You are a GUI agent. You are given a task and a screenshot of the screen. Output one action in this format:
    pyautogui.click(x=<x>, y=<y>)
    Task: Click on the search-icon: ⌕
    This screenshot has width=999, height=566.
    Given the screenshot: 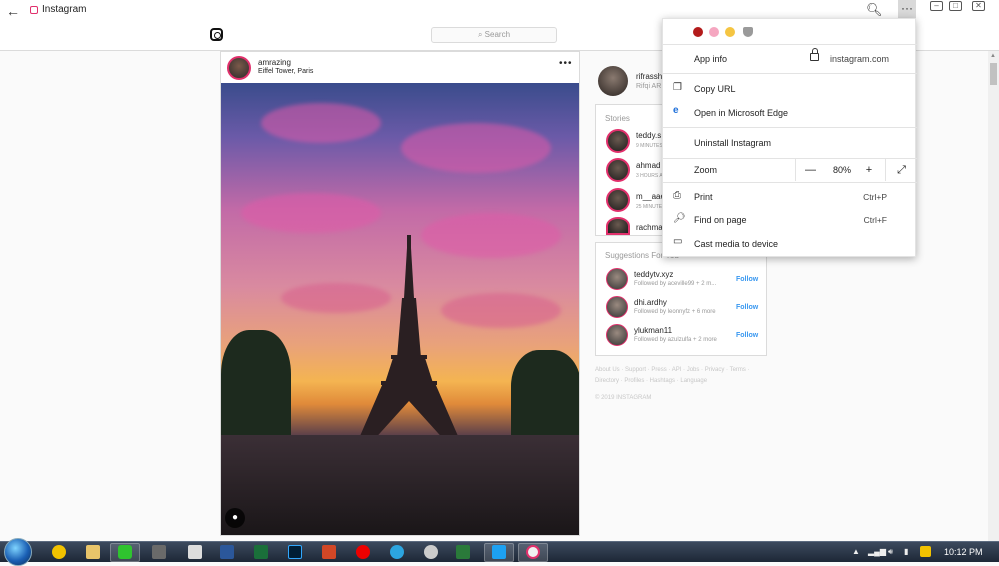 What is the action you would take?
    pyautogui.click(x=481, y=34)
    